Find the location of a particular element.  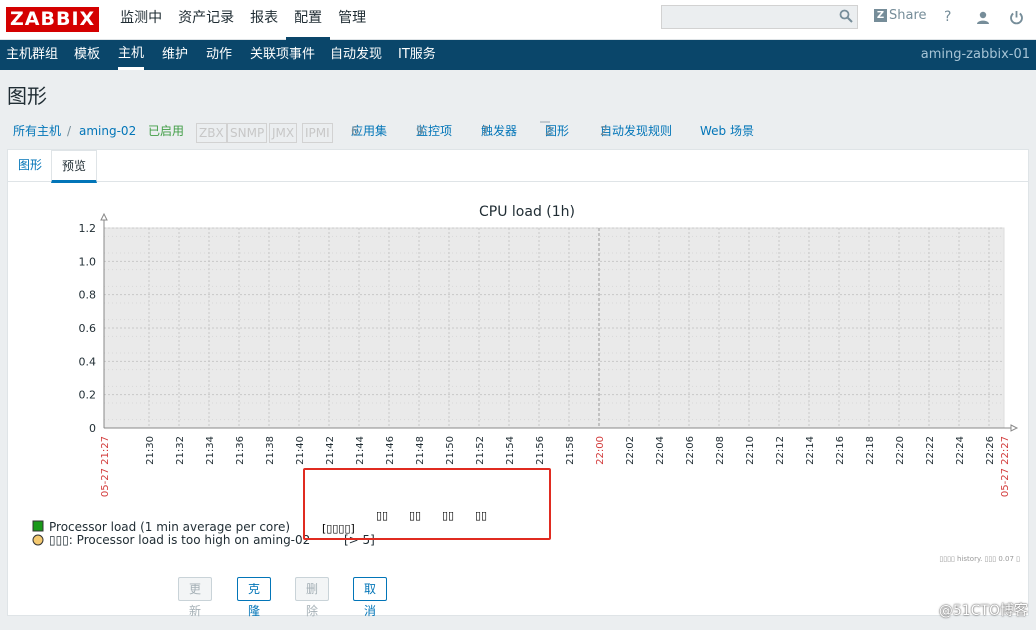

update-button: 更新 is located at coordinates (195, 597).